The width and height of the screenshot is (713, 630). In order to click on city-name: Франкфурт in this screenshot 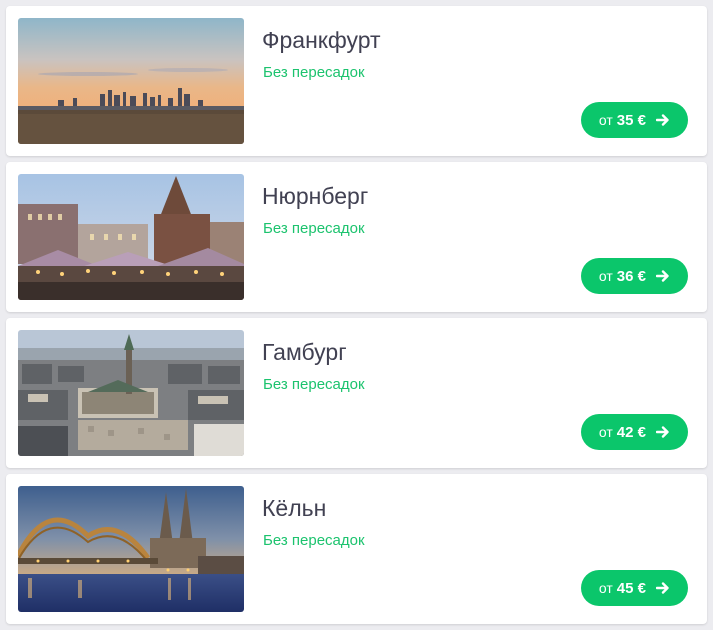, I will do `click(321, 40)`.